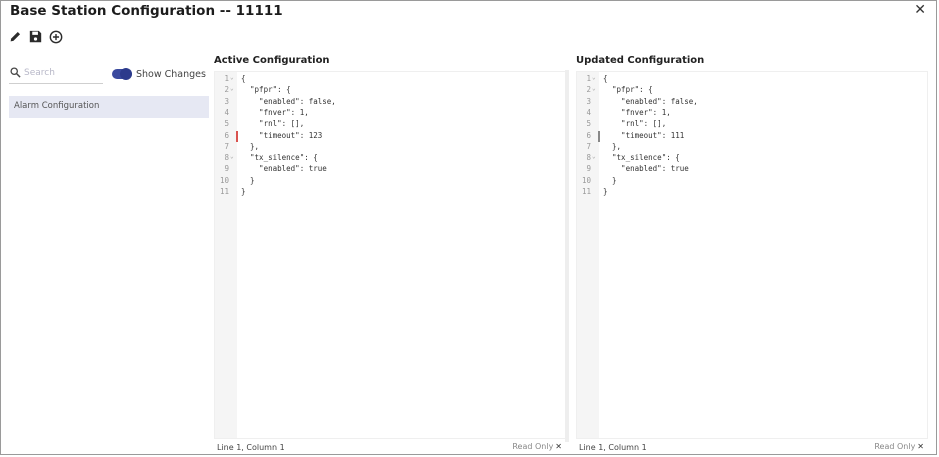 The image size is (939, 457). I want to click on code-text: "timeout": 123, so click(282, 135).